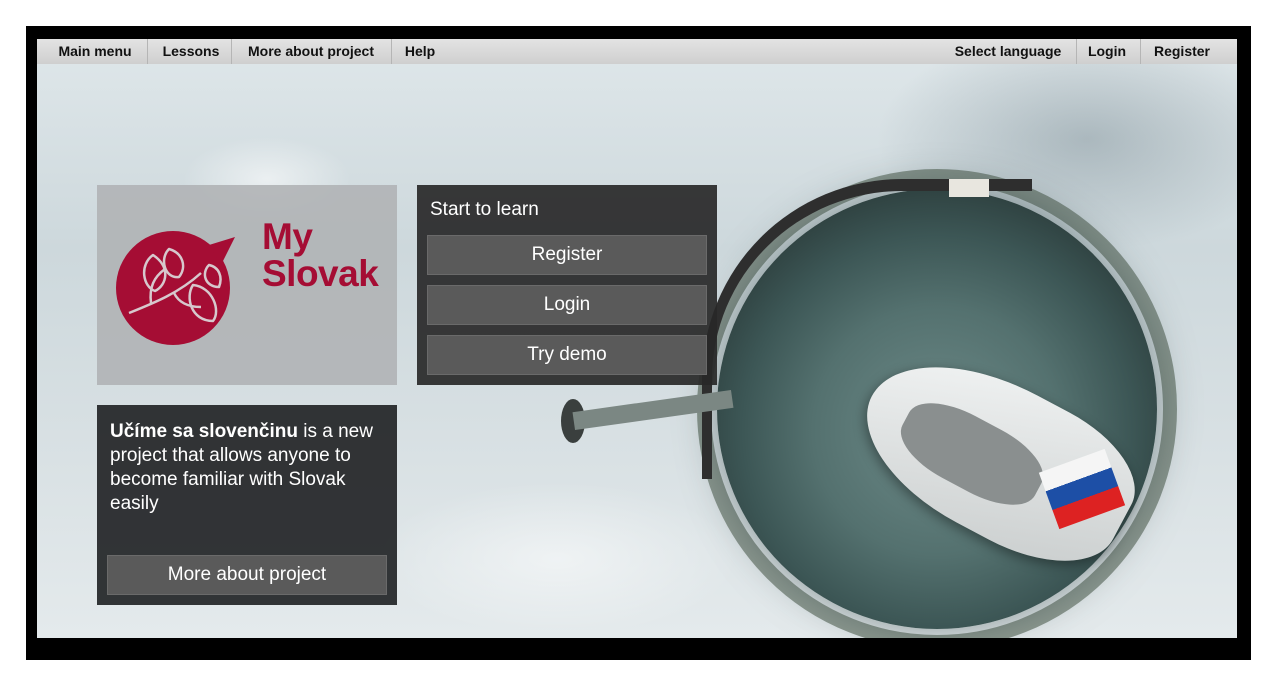 This screenshot has width=1277, height=686. What do you see at coordinates (320, 273) in the screenshot?
I see `logo-line-2: Slovak` at bounding box center [320, 273].